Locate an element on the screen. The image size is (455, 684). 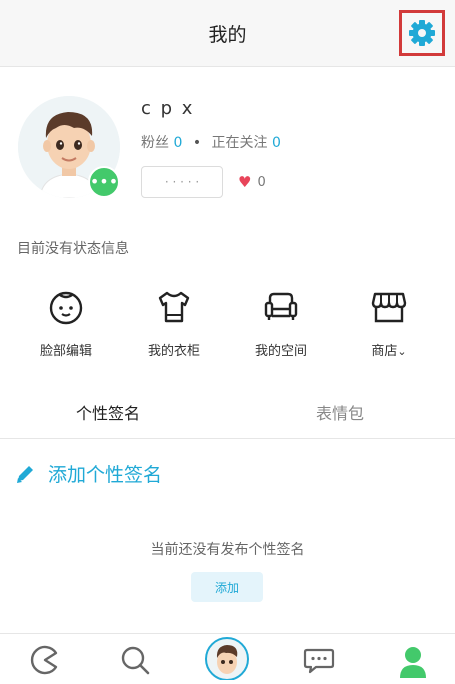
profile-avatar: ••• is located at coordinates (69, 147).